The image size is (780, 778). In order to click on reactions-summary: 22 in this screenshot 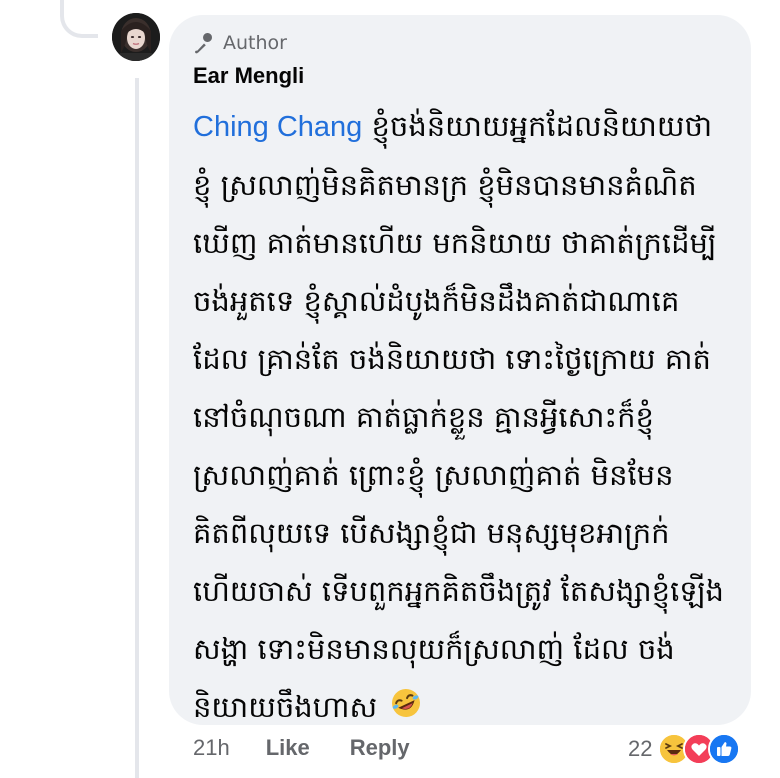, I will do `click(684, 749)`.